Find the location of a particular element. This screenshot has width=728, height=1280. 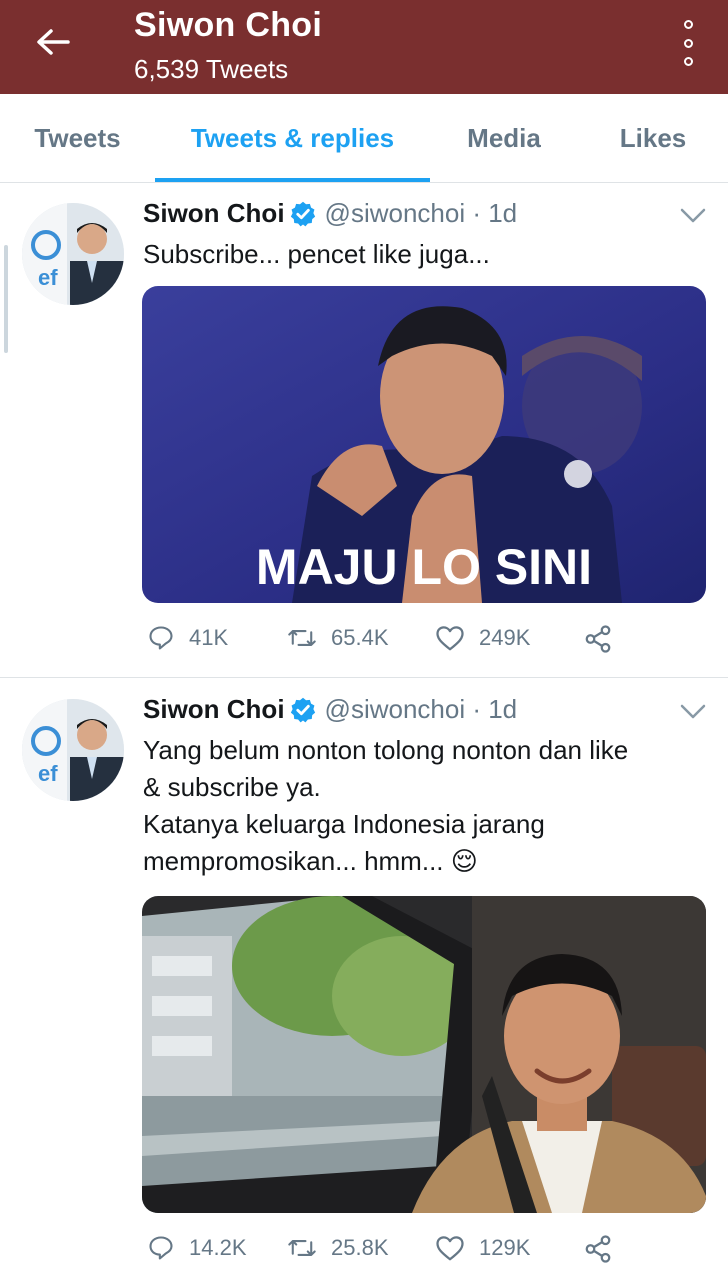

tweet-text-line: mempromosikan... hmm... 😌 is located at coordinates (310, 861).